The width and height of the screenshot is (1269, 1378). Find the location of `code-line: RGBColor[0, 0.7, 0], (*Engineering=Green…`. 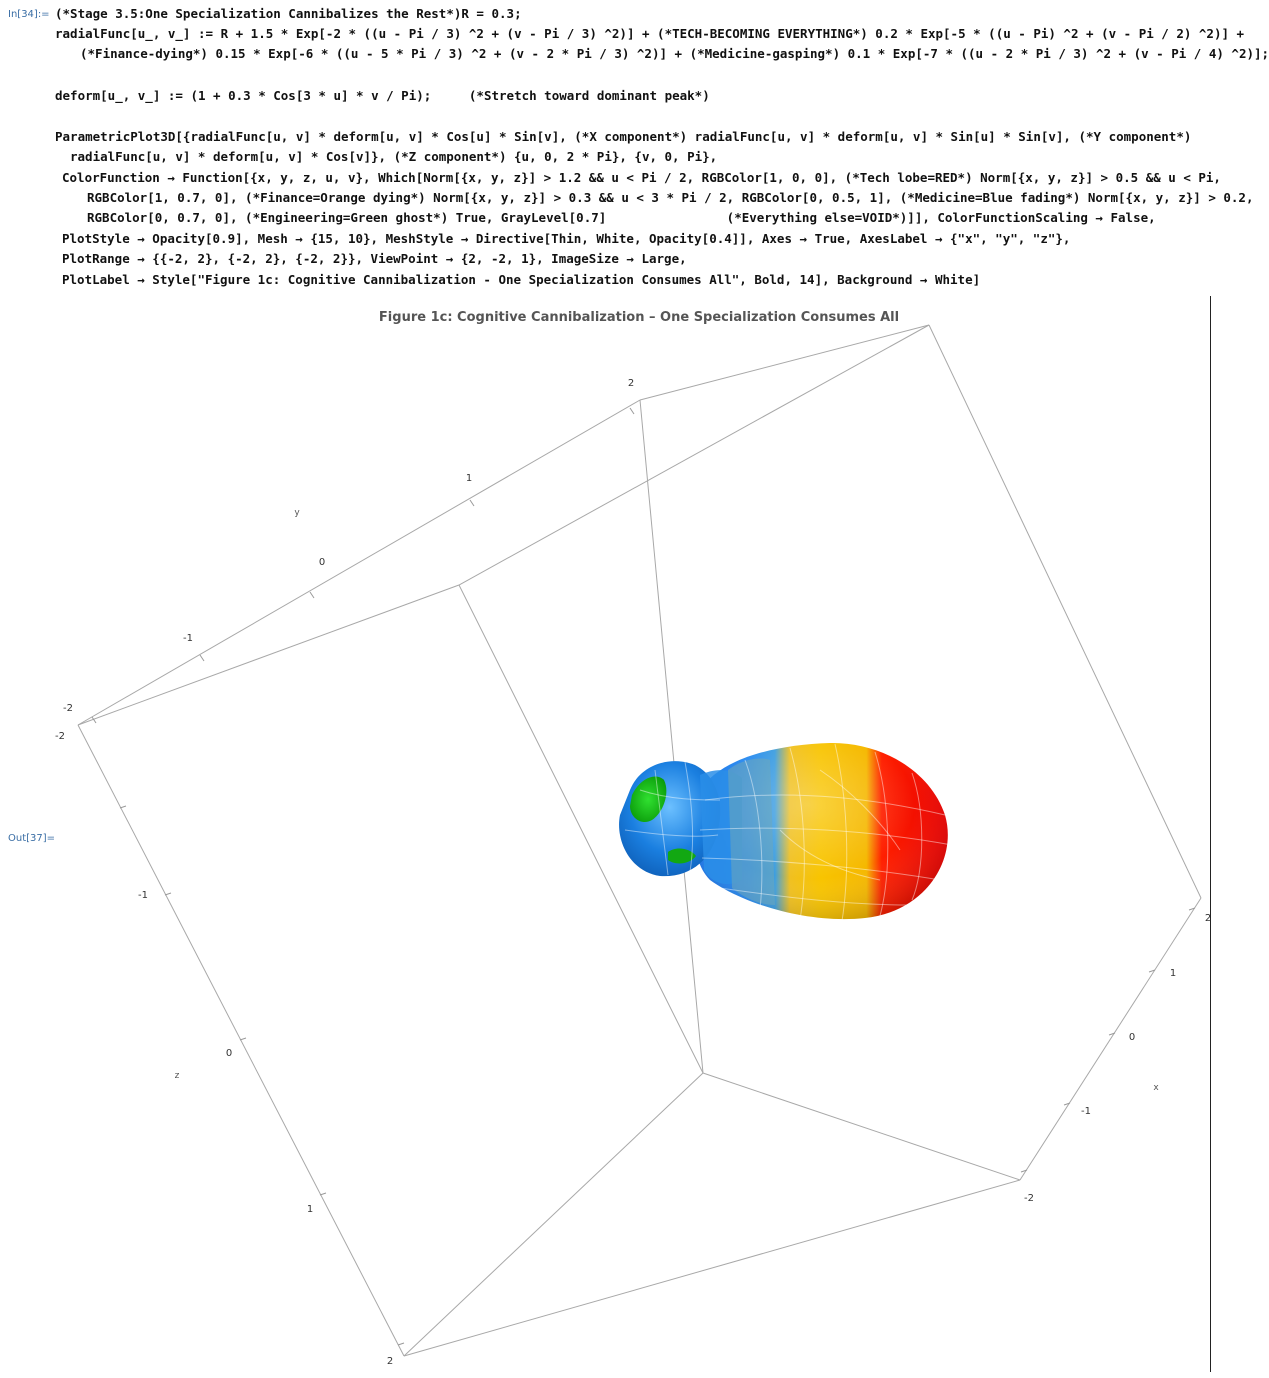

code-line: RGBColor[0, 0.7, 0], (*Engineering=Green… is located at coordinates (621, 217).